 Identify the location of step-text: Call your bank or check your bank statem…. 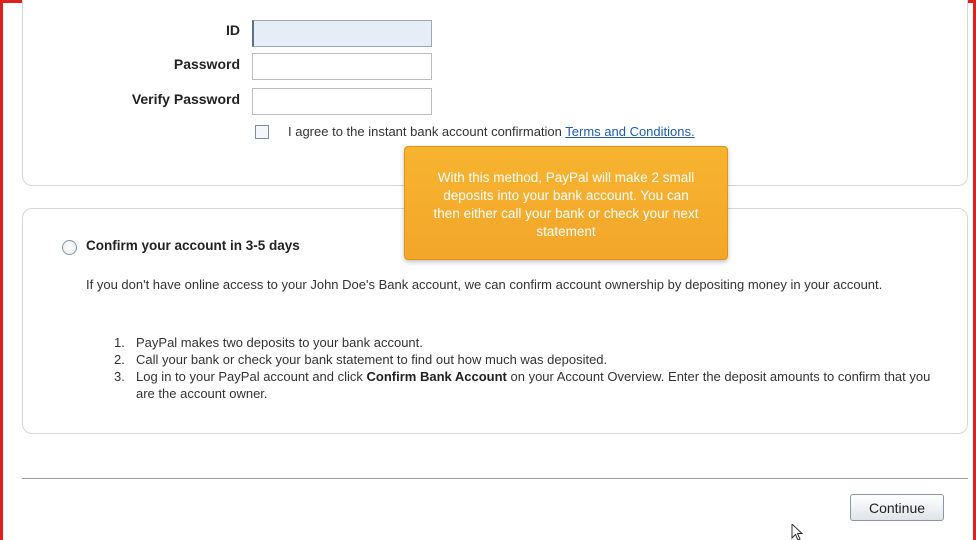
(372, 359).